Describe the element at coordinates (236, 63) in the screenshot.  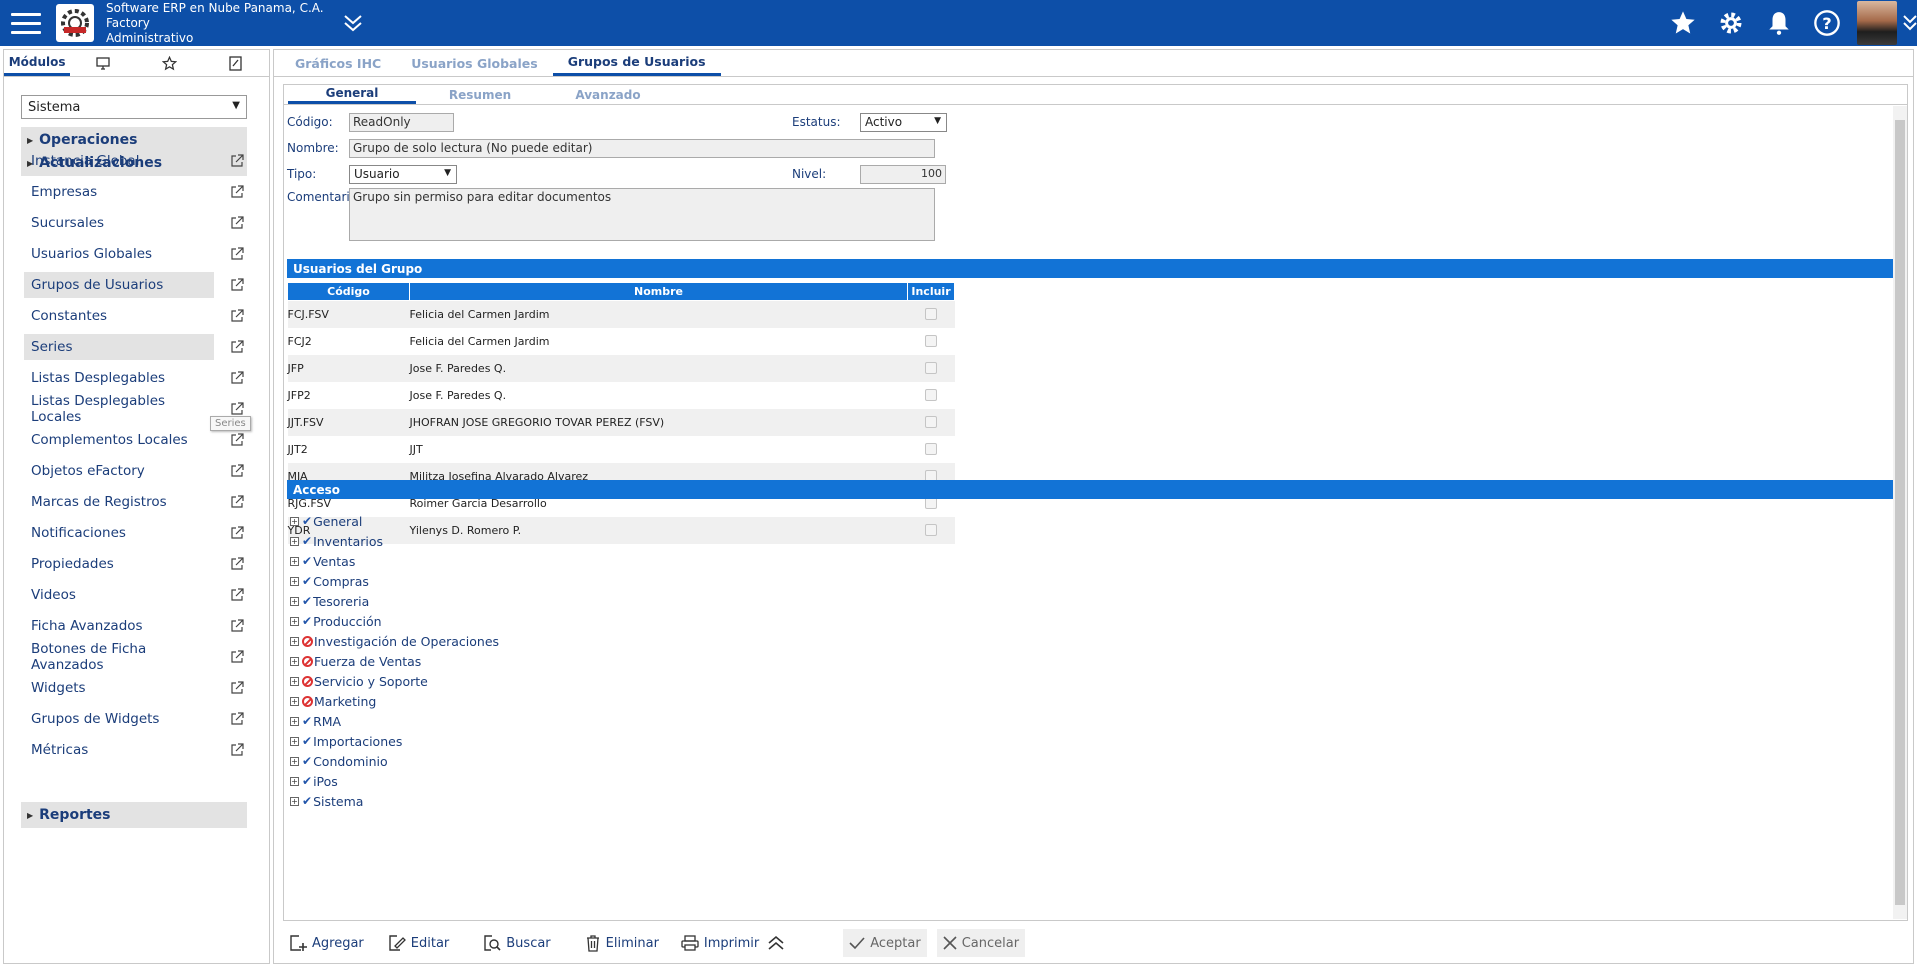
I see `tab-notes` at that location.